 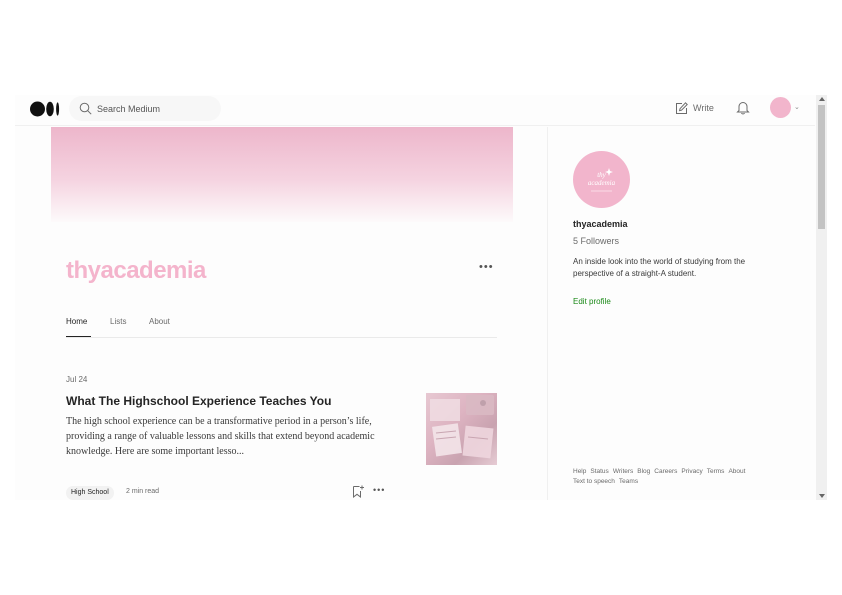 I want to click on footer-link-teams: Teams, so click(x=628, y=481).